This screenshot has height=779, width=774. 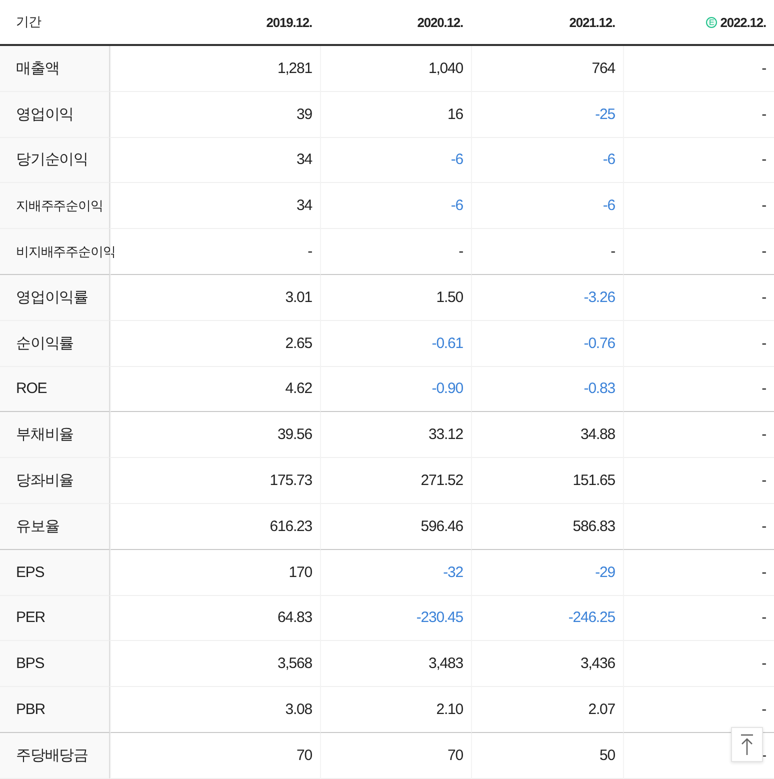 What do you see at coordinates (395, 389) in the screenshot?
I see `table-cell: -0.90` at bounding box center [395, 389].